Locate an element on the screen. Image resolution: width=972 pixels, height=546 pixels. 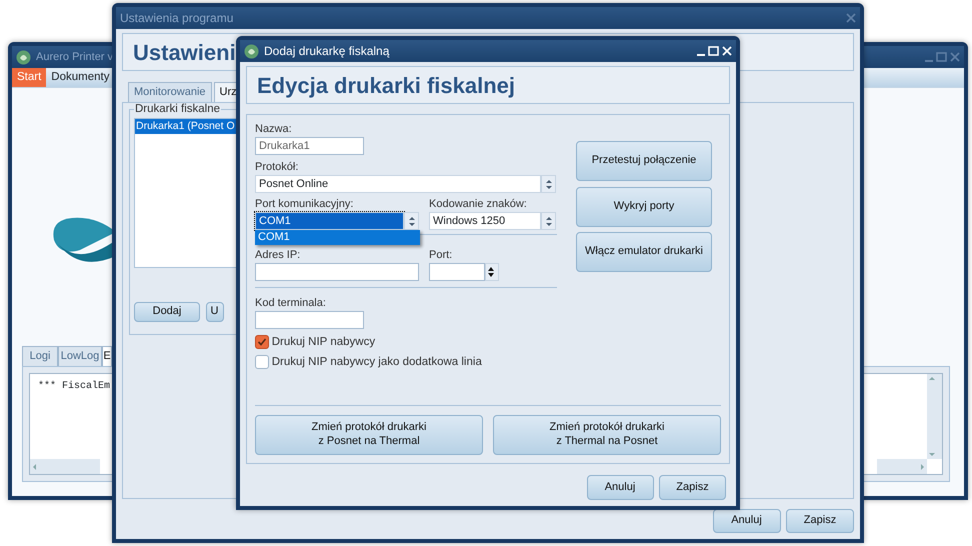
field-label: Protokół: is located at coordinates (277, 167).